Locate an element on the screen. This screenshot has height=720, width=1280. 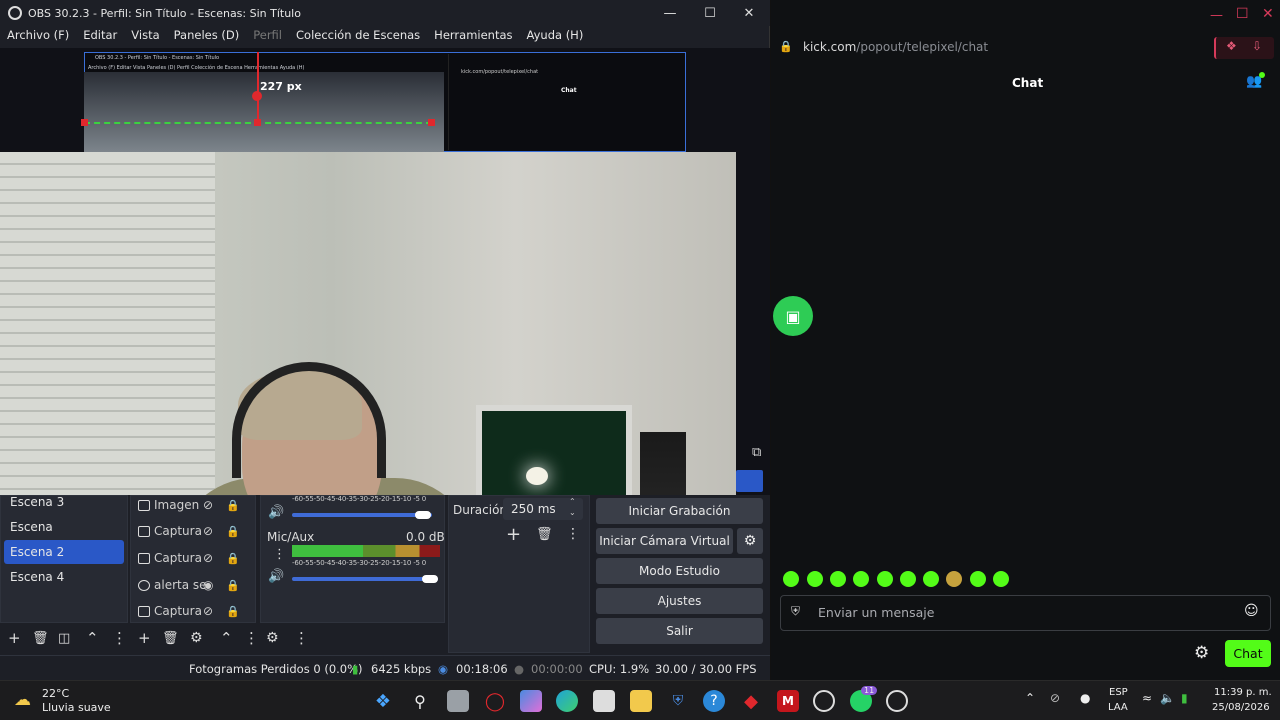
kick-capture-icon: ▣ is located at coordinates (793, 316).